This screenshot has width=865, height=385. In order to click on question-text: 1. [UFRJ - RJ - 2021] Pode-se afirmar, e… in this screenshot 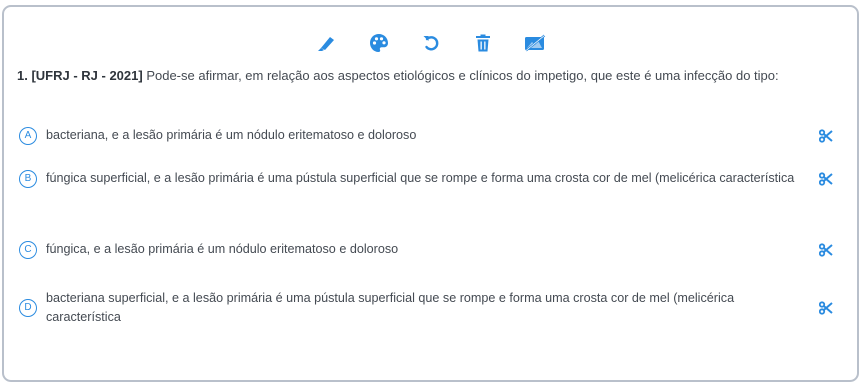, I will do `click(432, 75)`.